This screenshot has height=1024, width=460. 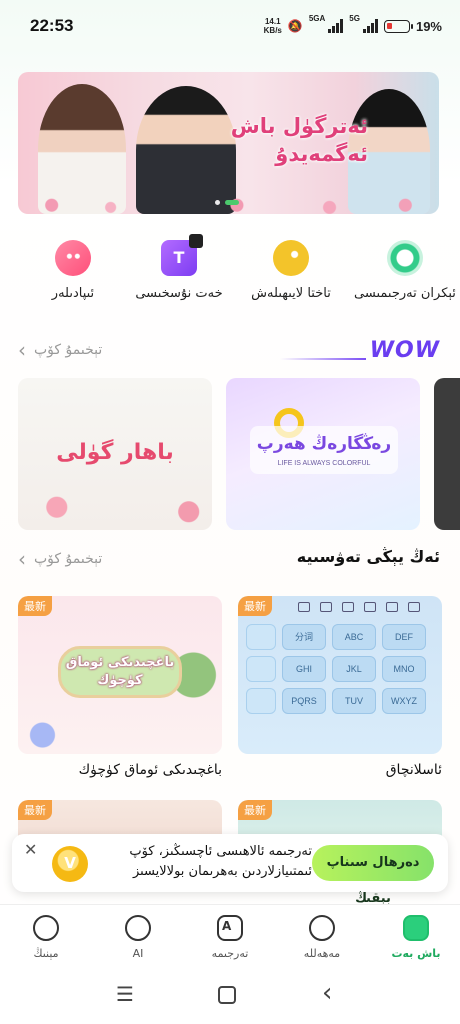 What do you see at coordinates (138, 953) in the screenshot?
I see `tab-label: AI` at bounding box center [138, 953].